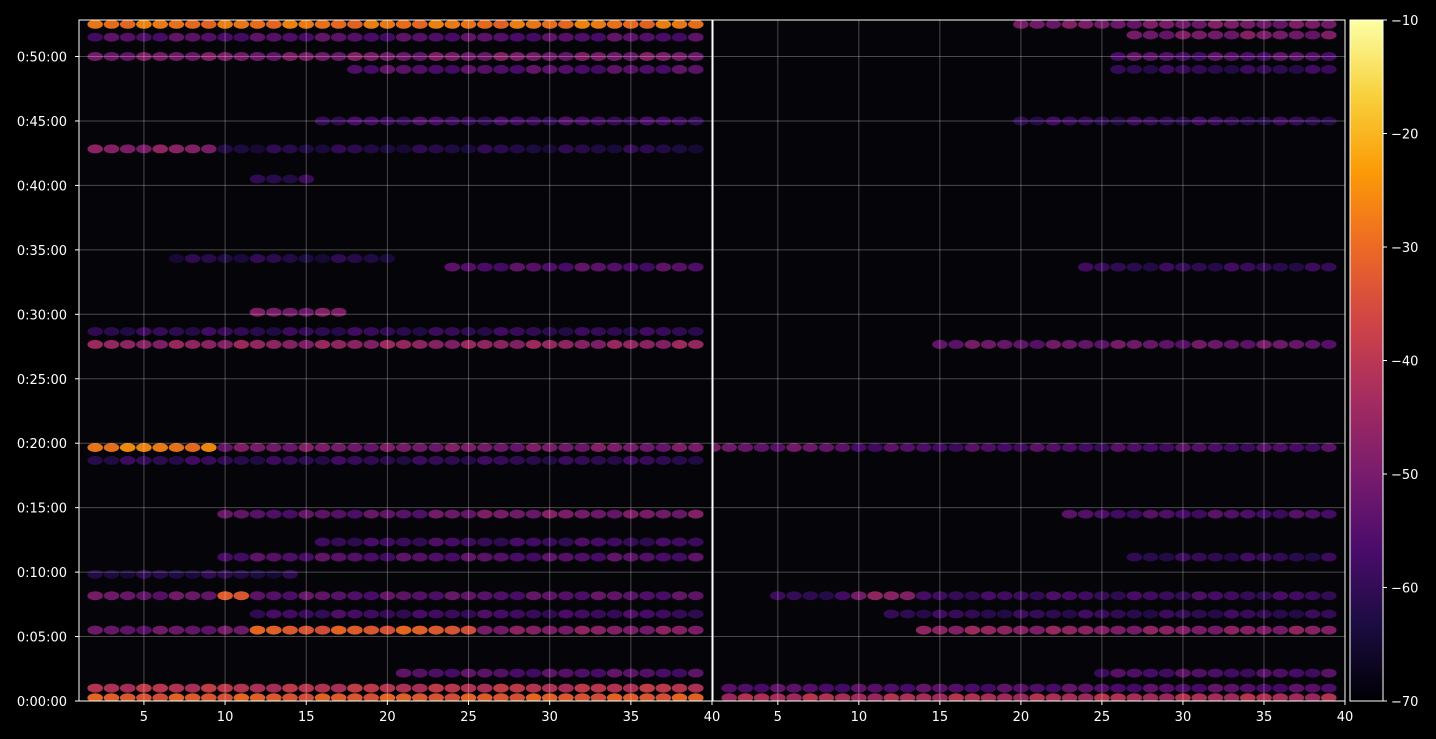 This screenshot has height=739, width=1436. What do you see at coordinates (1366, 360) in the screenshot?
I see `colorbar-gradient` at bounding box center [1366, 360].